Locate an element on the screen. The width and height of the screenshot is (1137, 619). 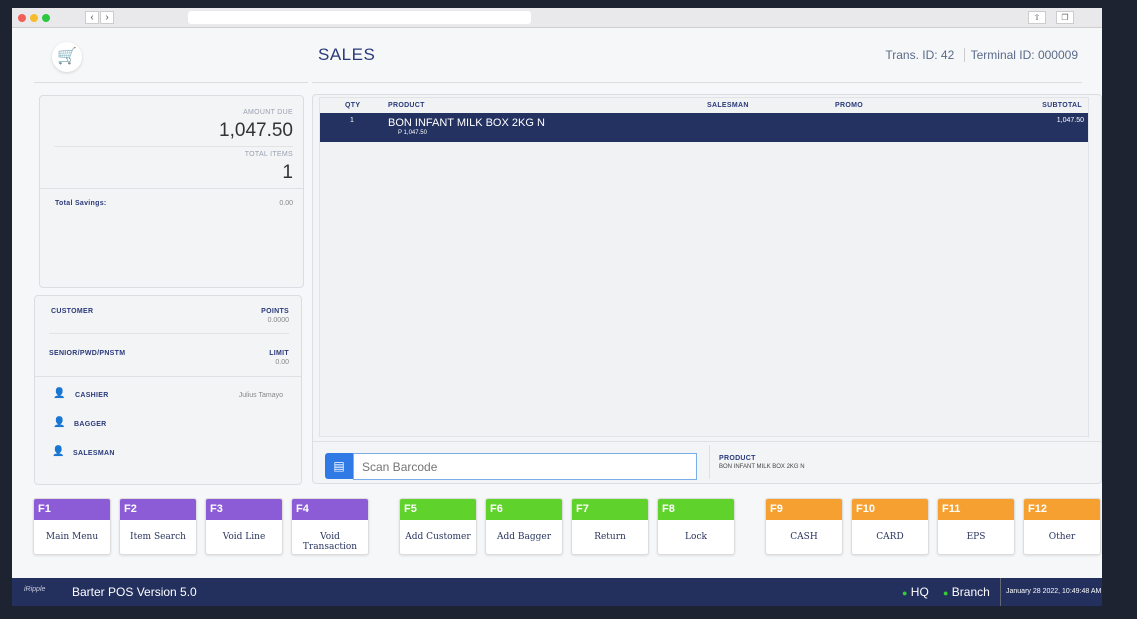
fkey-f9-button: F9 CASH is located at coordinates (804, 526).